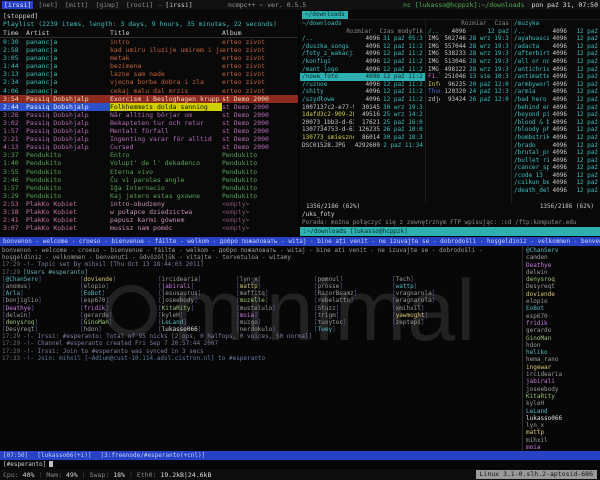 This screenshot has width=600, height=480. What do you see at coordinates (561, 345) in the screenshot?
I see `nick-item: hdon` at bounding box center [561, 345].